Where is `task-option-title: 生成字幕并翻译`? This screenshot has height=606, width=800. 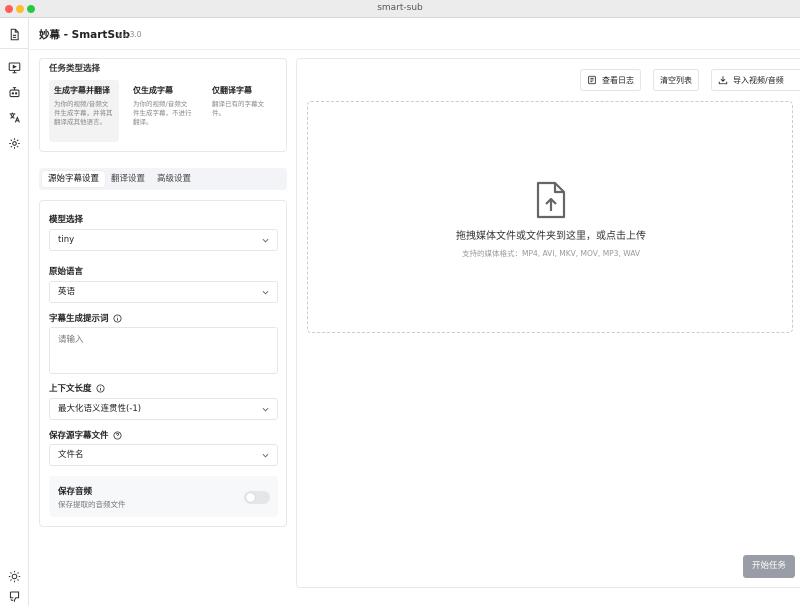 task-option-title: 生成字幕并翻译 is located at coordinates (82, 90).